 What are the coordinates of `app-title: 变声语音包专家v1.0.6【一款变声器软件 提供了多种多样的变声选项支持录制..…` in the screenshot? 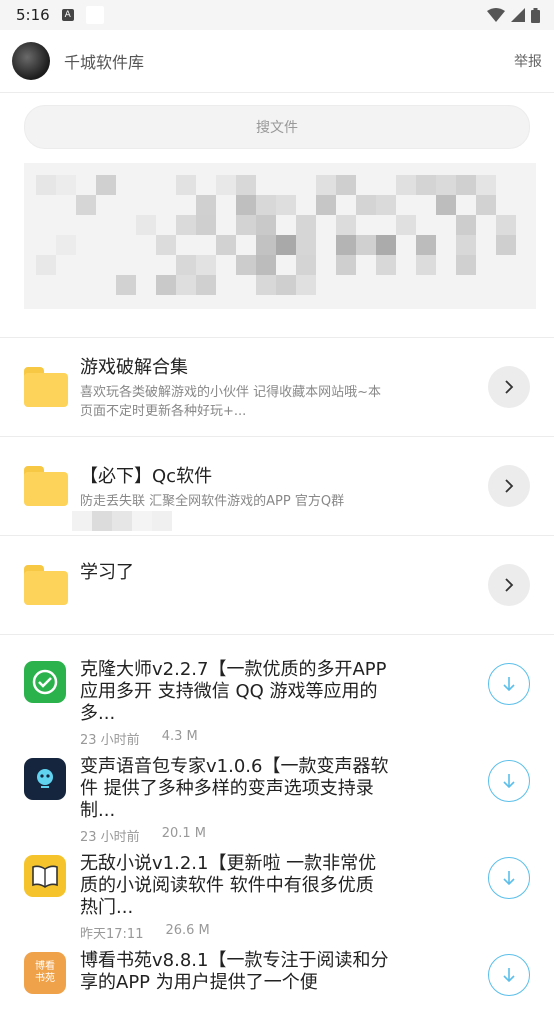 It's located at (234, 788).